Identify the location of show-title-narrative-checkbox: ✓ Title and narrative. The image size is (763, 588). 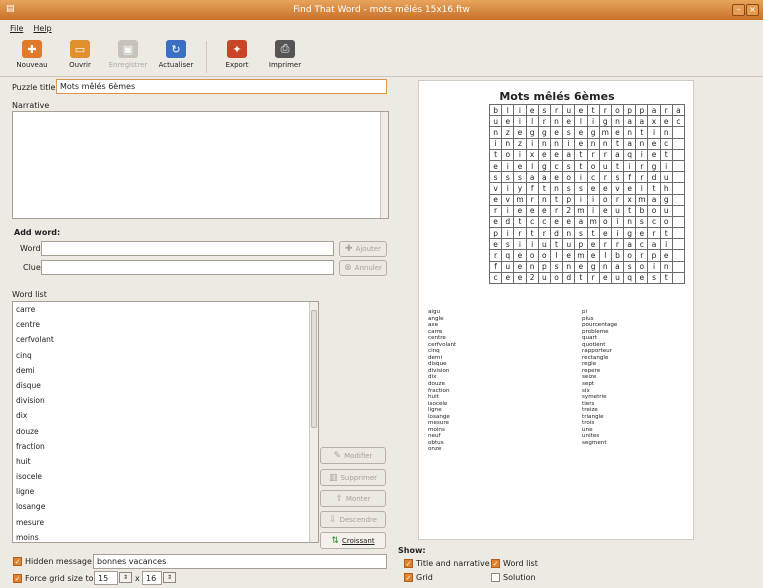
(447, 563).